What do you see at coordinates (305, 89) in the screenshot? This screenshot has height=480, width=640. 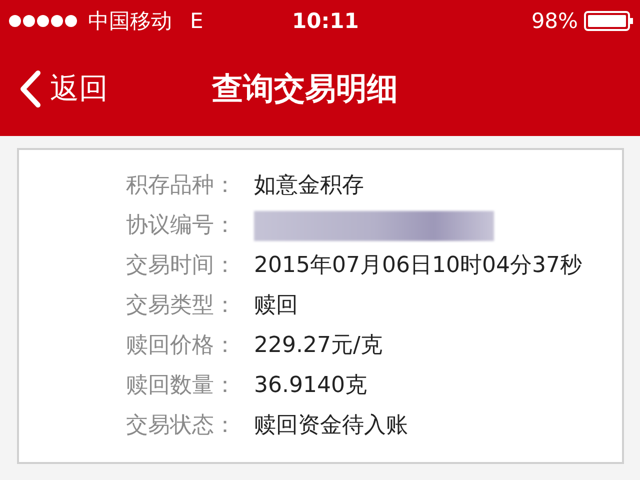 I see `page-title: 查询交易明细` at bounding box center [305, 89].